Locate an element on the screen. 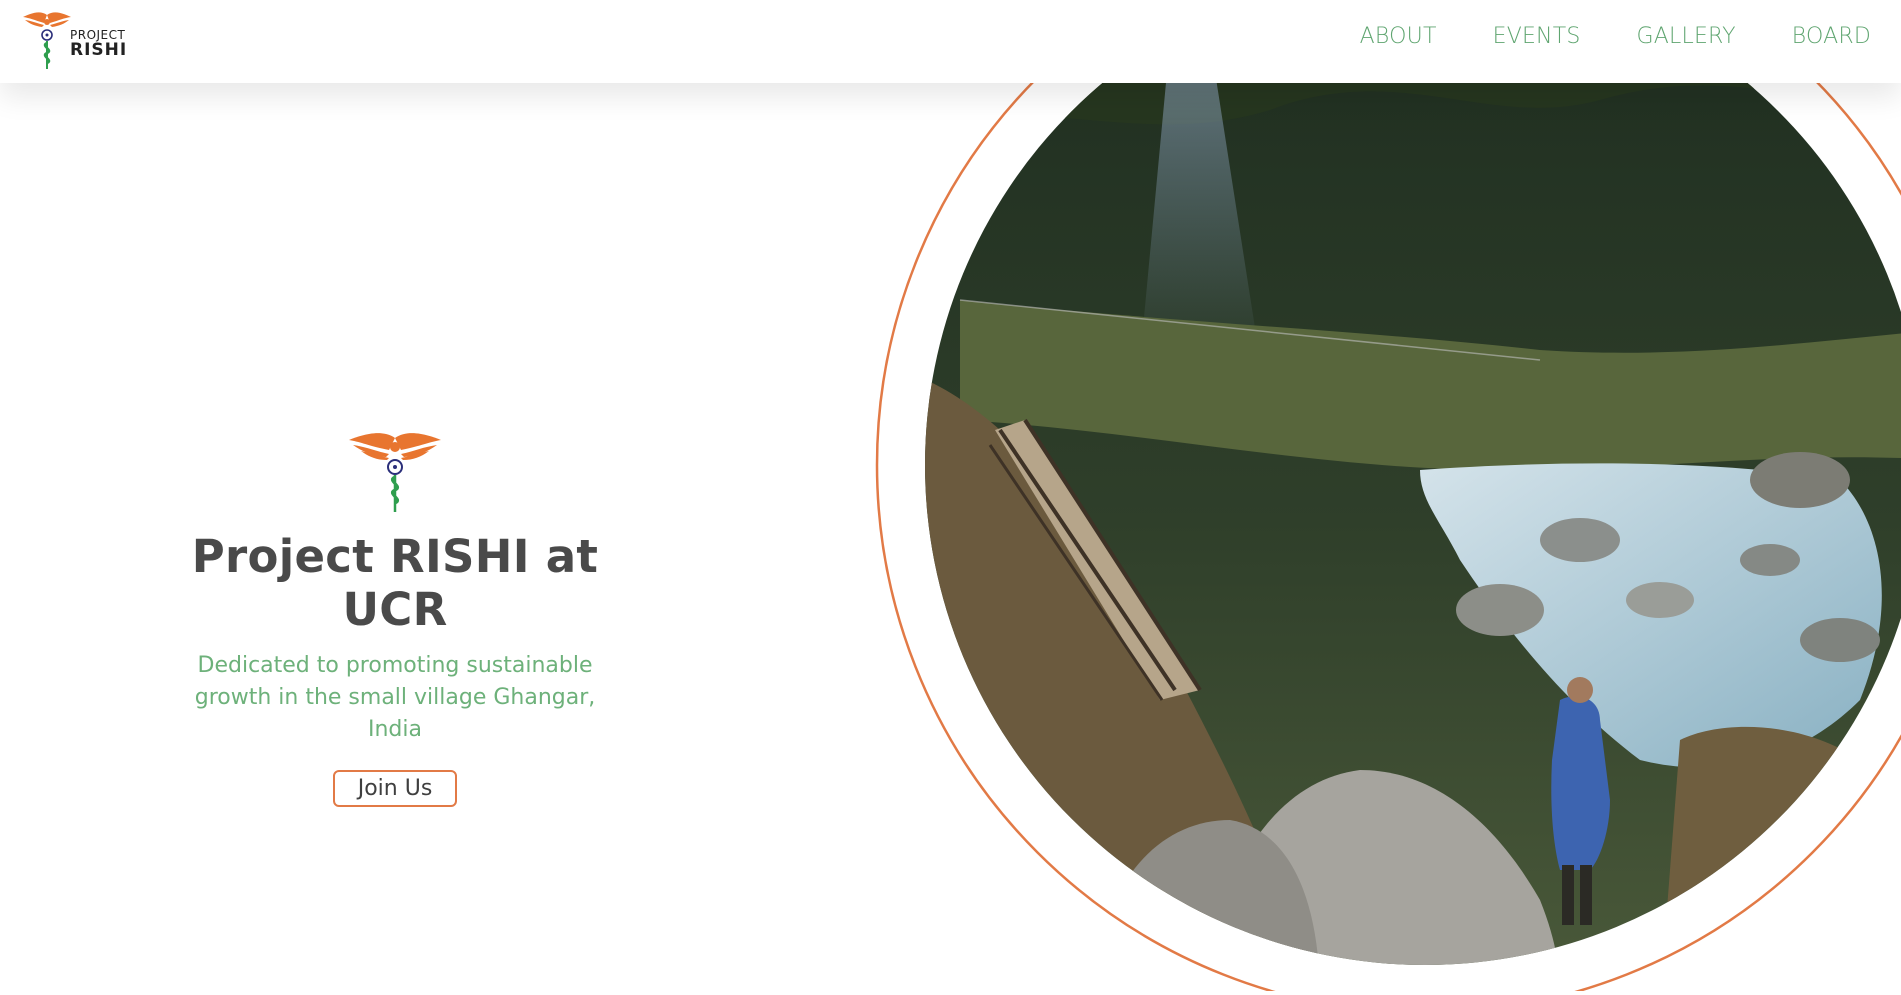  site-header: PROJECT RISHI ABOUT EVENTS GALLERY BOARD is located at coordinates (950, 41).